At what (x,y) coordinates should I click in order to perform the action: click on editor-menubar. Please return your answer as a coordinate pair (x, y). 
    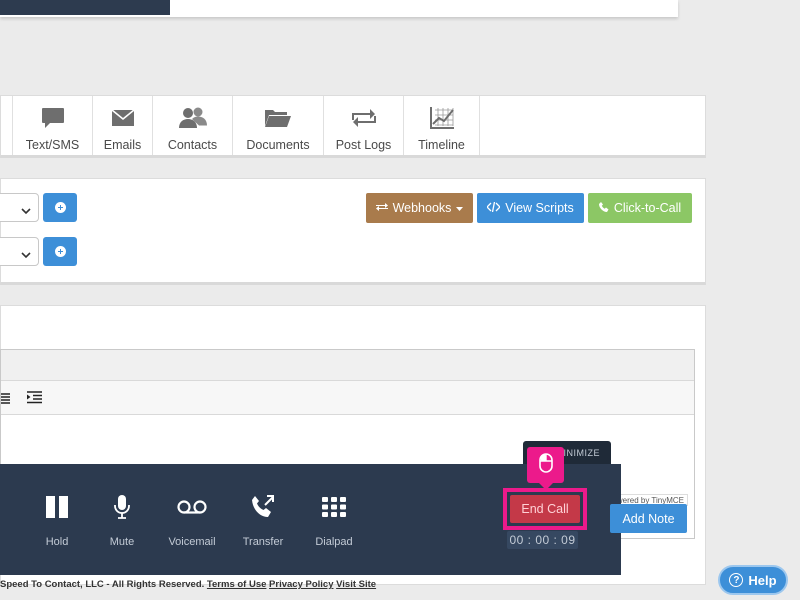
    Looking at the image, I should click on (347, 365).